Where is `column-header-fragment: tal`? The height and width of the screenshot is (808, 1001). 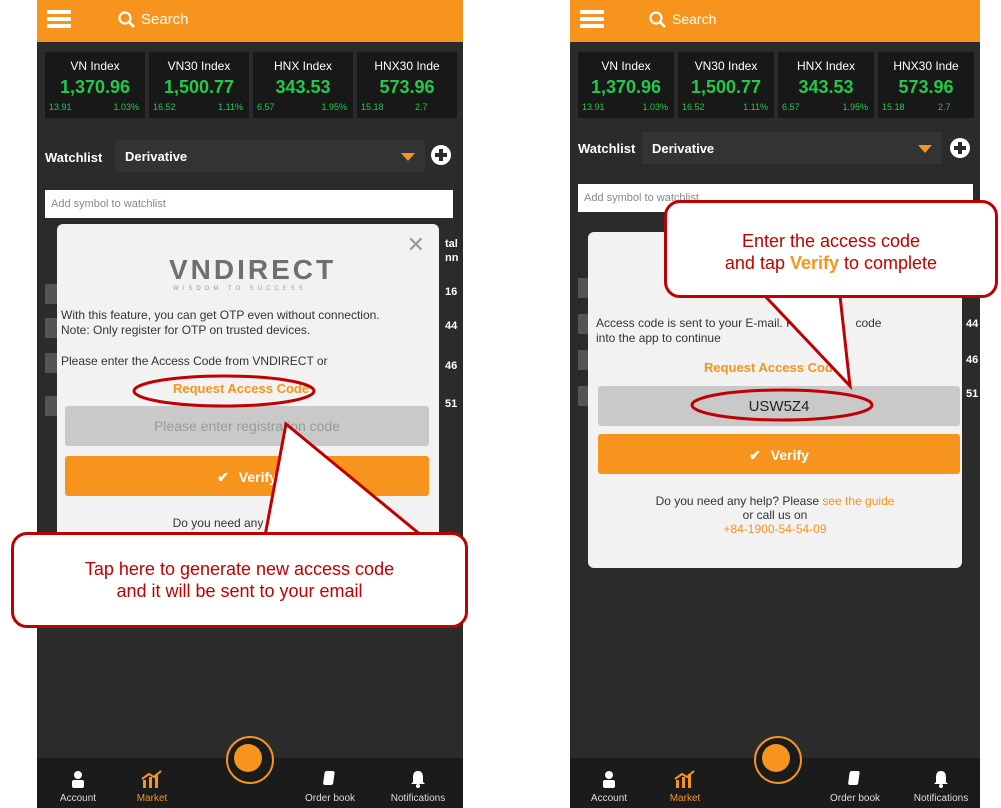
column-header-fragment: tal is located at coordinates (451, 244).